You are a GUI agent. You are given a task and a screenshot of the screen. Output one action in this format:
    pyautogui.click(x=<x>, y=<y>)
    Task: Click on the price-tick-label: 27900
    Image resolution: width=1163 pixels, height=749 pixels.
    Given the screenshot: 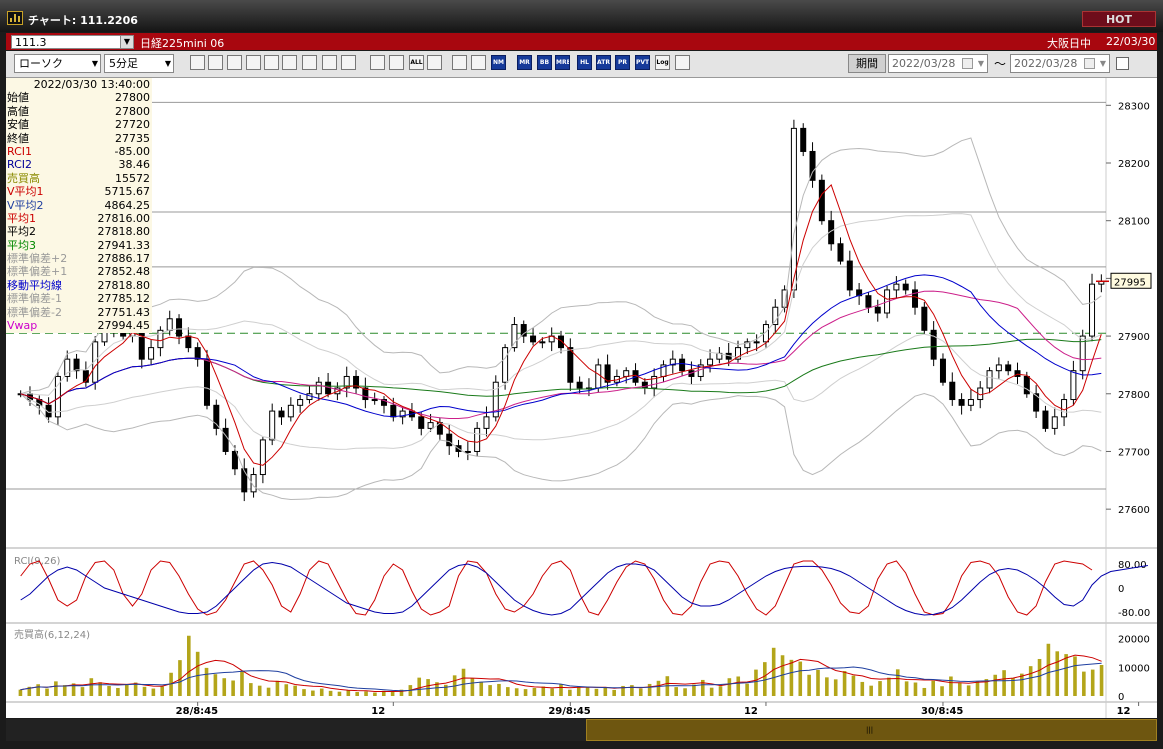 What is the action you would take?
    pyautogui.click(x=1134, y=337)
    